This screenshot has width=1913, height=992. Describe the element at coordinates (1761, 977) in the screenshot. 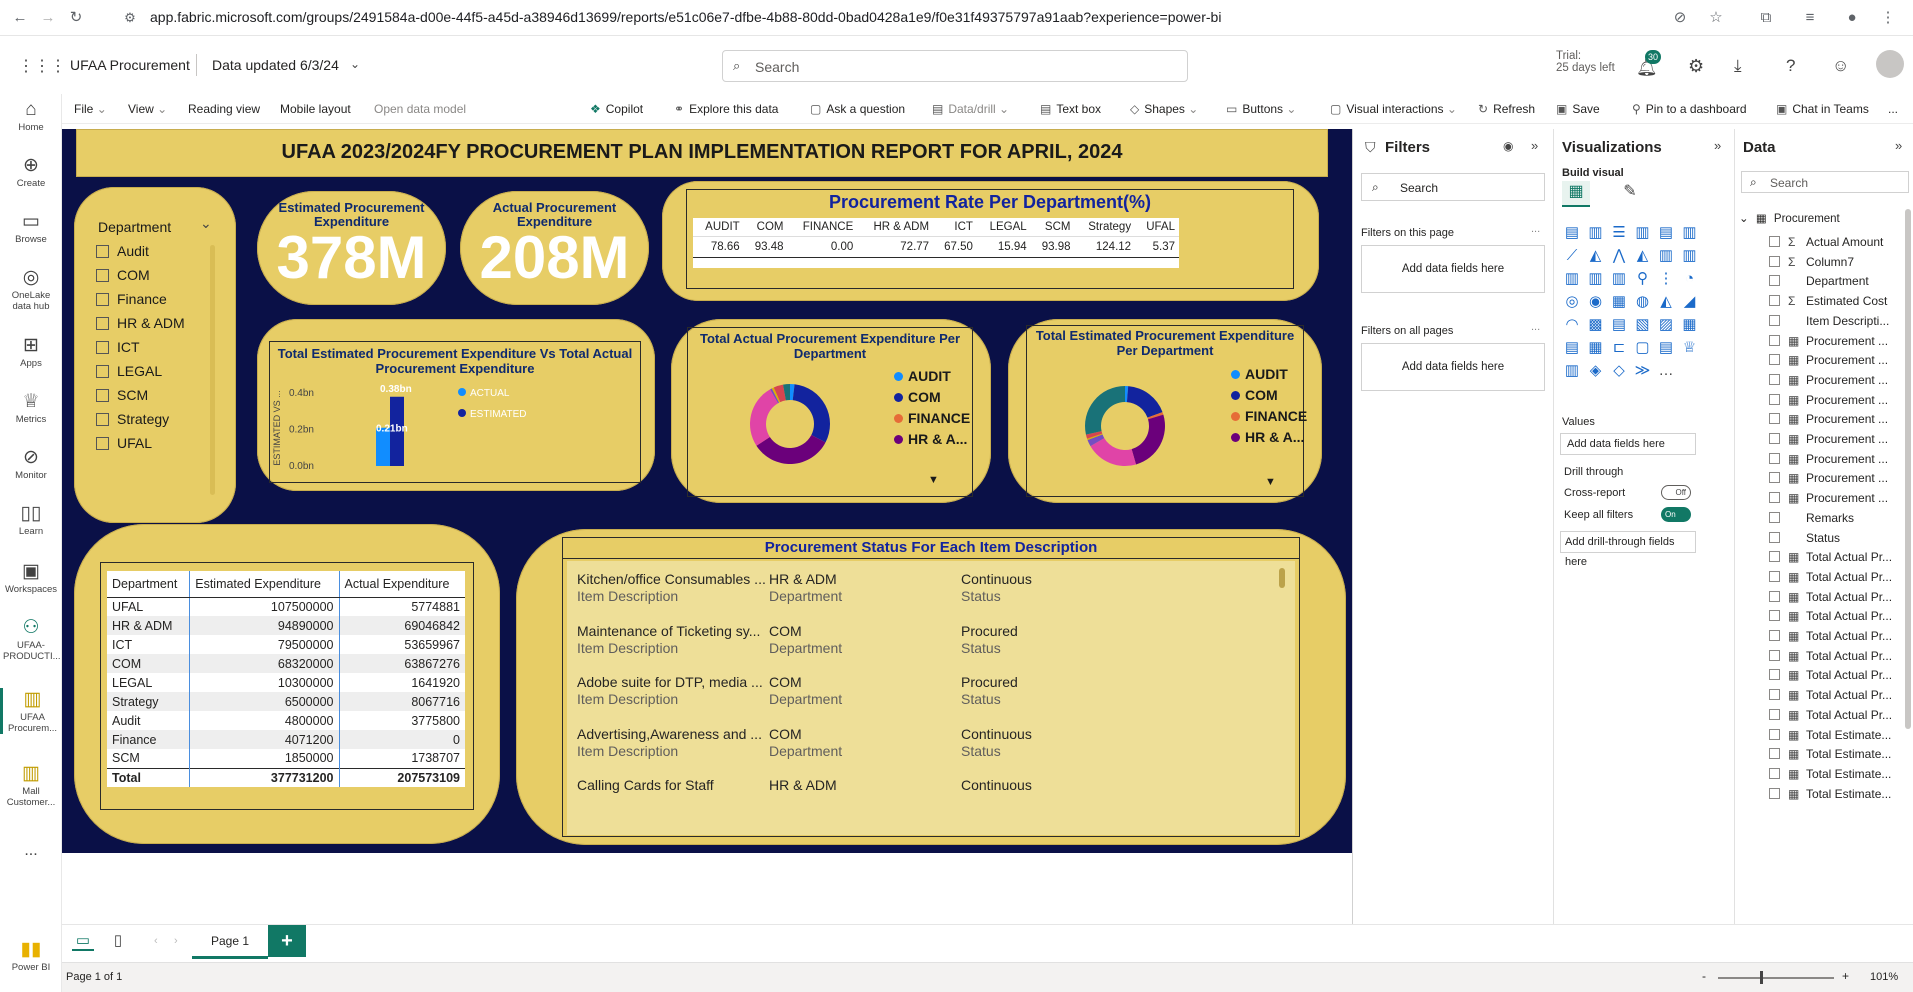

I see `zoom-slider-thumb` at that location.